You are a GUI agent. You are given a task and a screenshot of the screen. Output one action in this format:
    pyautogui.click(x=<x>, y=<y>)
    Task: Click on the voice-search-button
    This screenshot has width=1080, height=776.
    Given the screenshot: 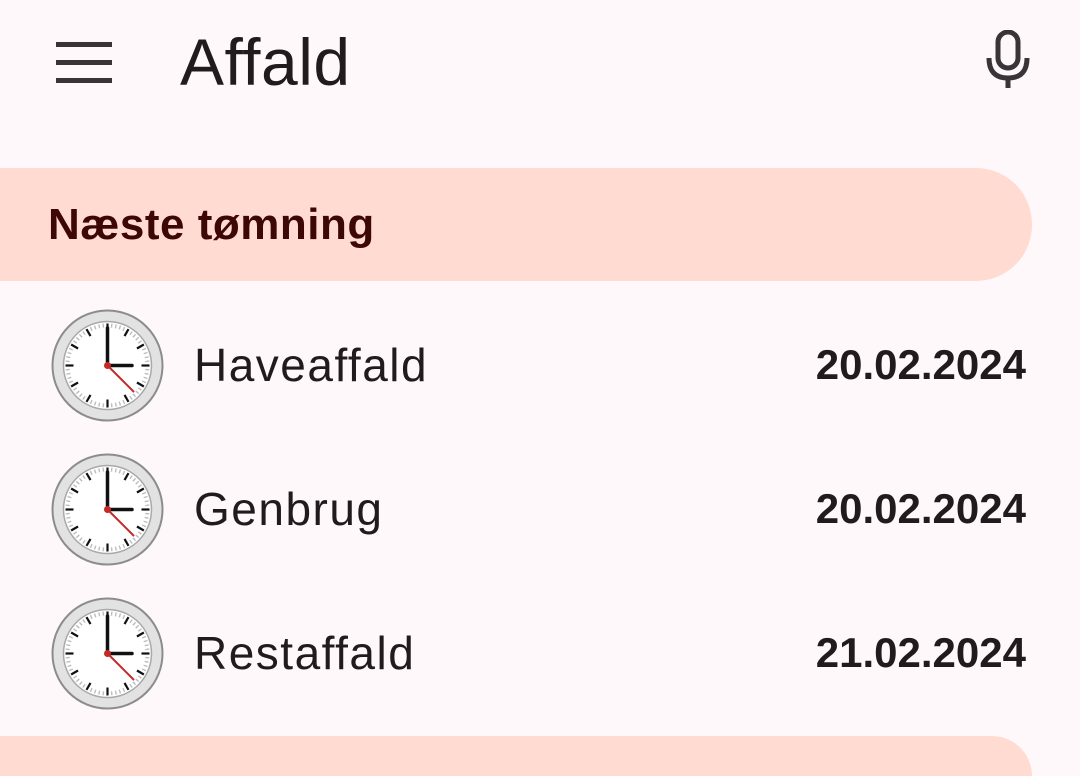 What is the action you would take?
    pyautogui.click(x=1008, y=60)
    